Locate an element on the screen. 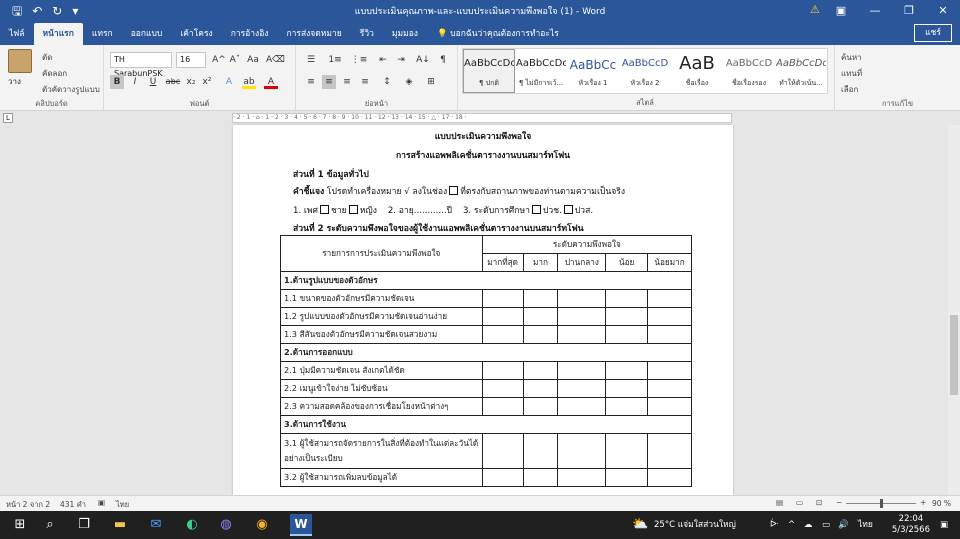 The height and width of the screenshot is (539, 960). undo-icon: ↶ is located at coordinates (37, 11).